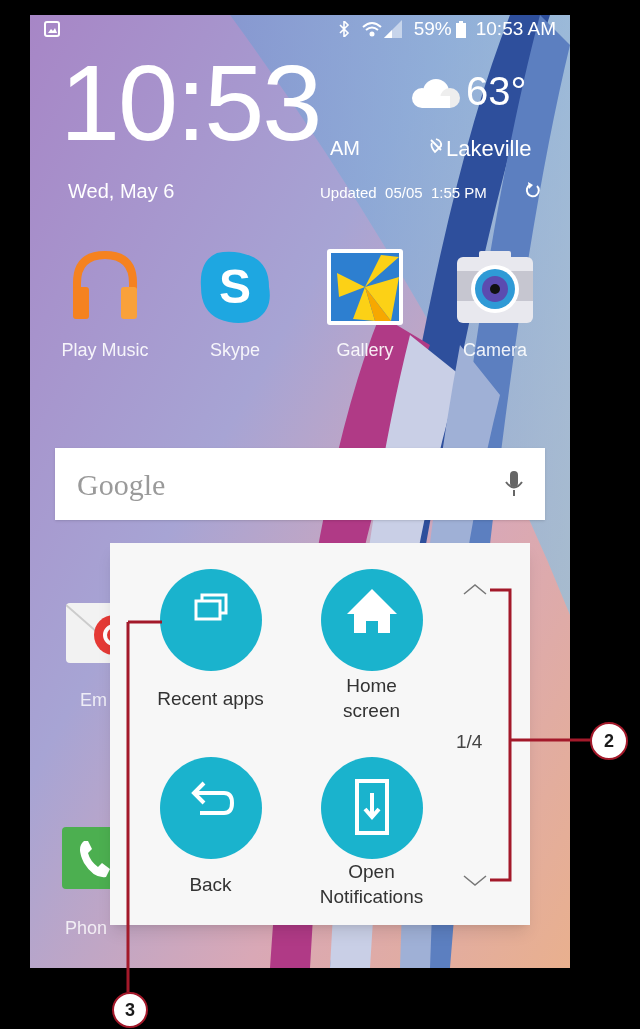 The width and height of the screenshot is (640, 1029). I want to click on battery-icon, so click(460, 29).